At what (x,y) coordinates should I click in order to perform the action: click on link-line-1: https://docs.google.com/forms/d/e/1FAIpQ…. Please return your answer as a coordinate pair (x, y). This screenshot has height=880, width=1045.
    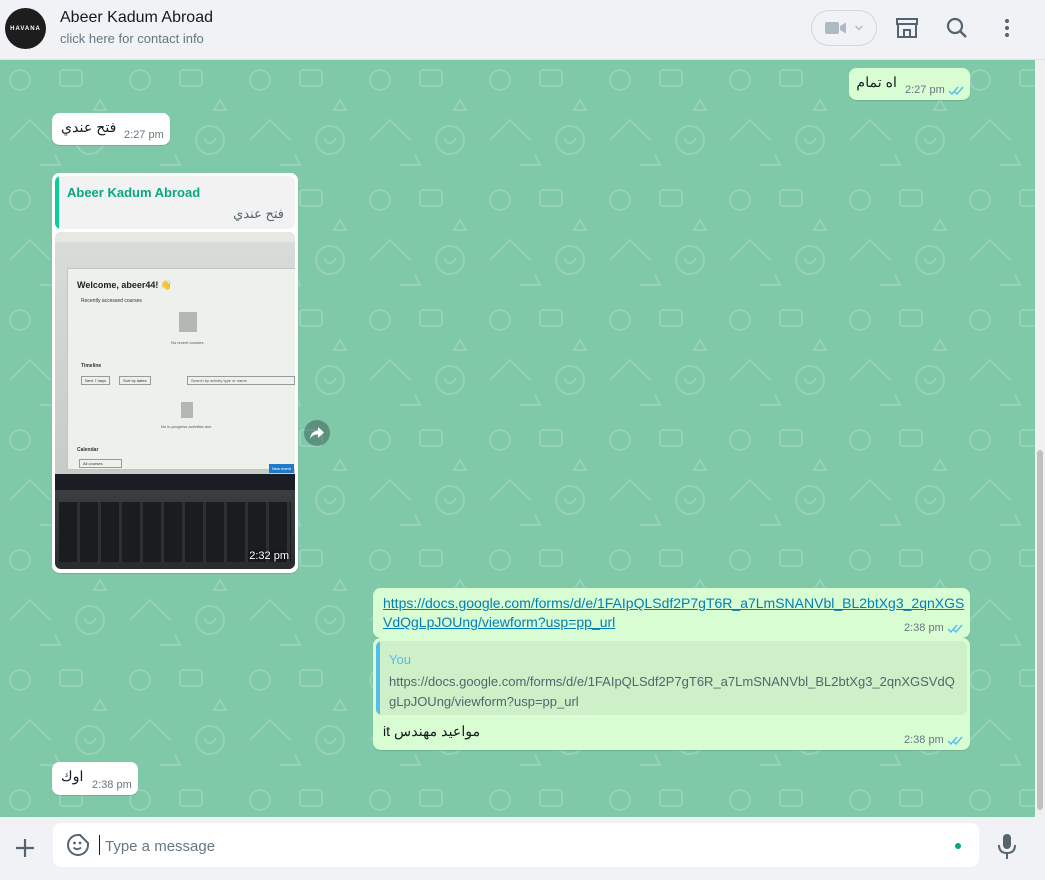
    Looking at the image, I should click on (674, 603).